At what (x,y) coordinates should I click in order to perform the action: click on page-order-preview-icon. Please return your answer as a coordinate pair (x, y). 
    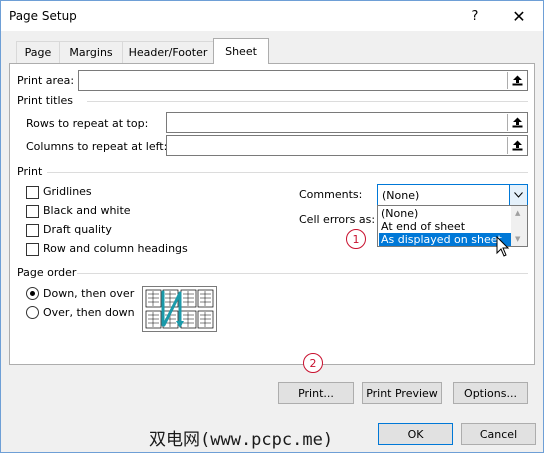
    Looking at the image, I should click on (179, 309).